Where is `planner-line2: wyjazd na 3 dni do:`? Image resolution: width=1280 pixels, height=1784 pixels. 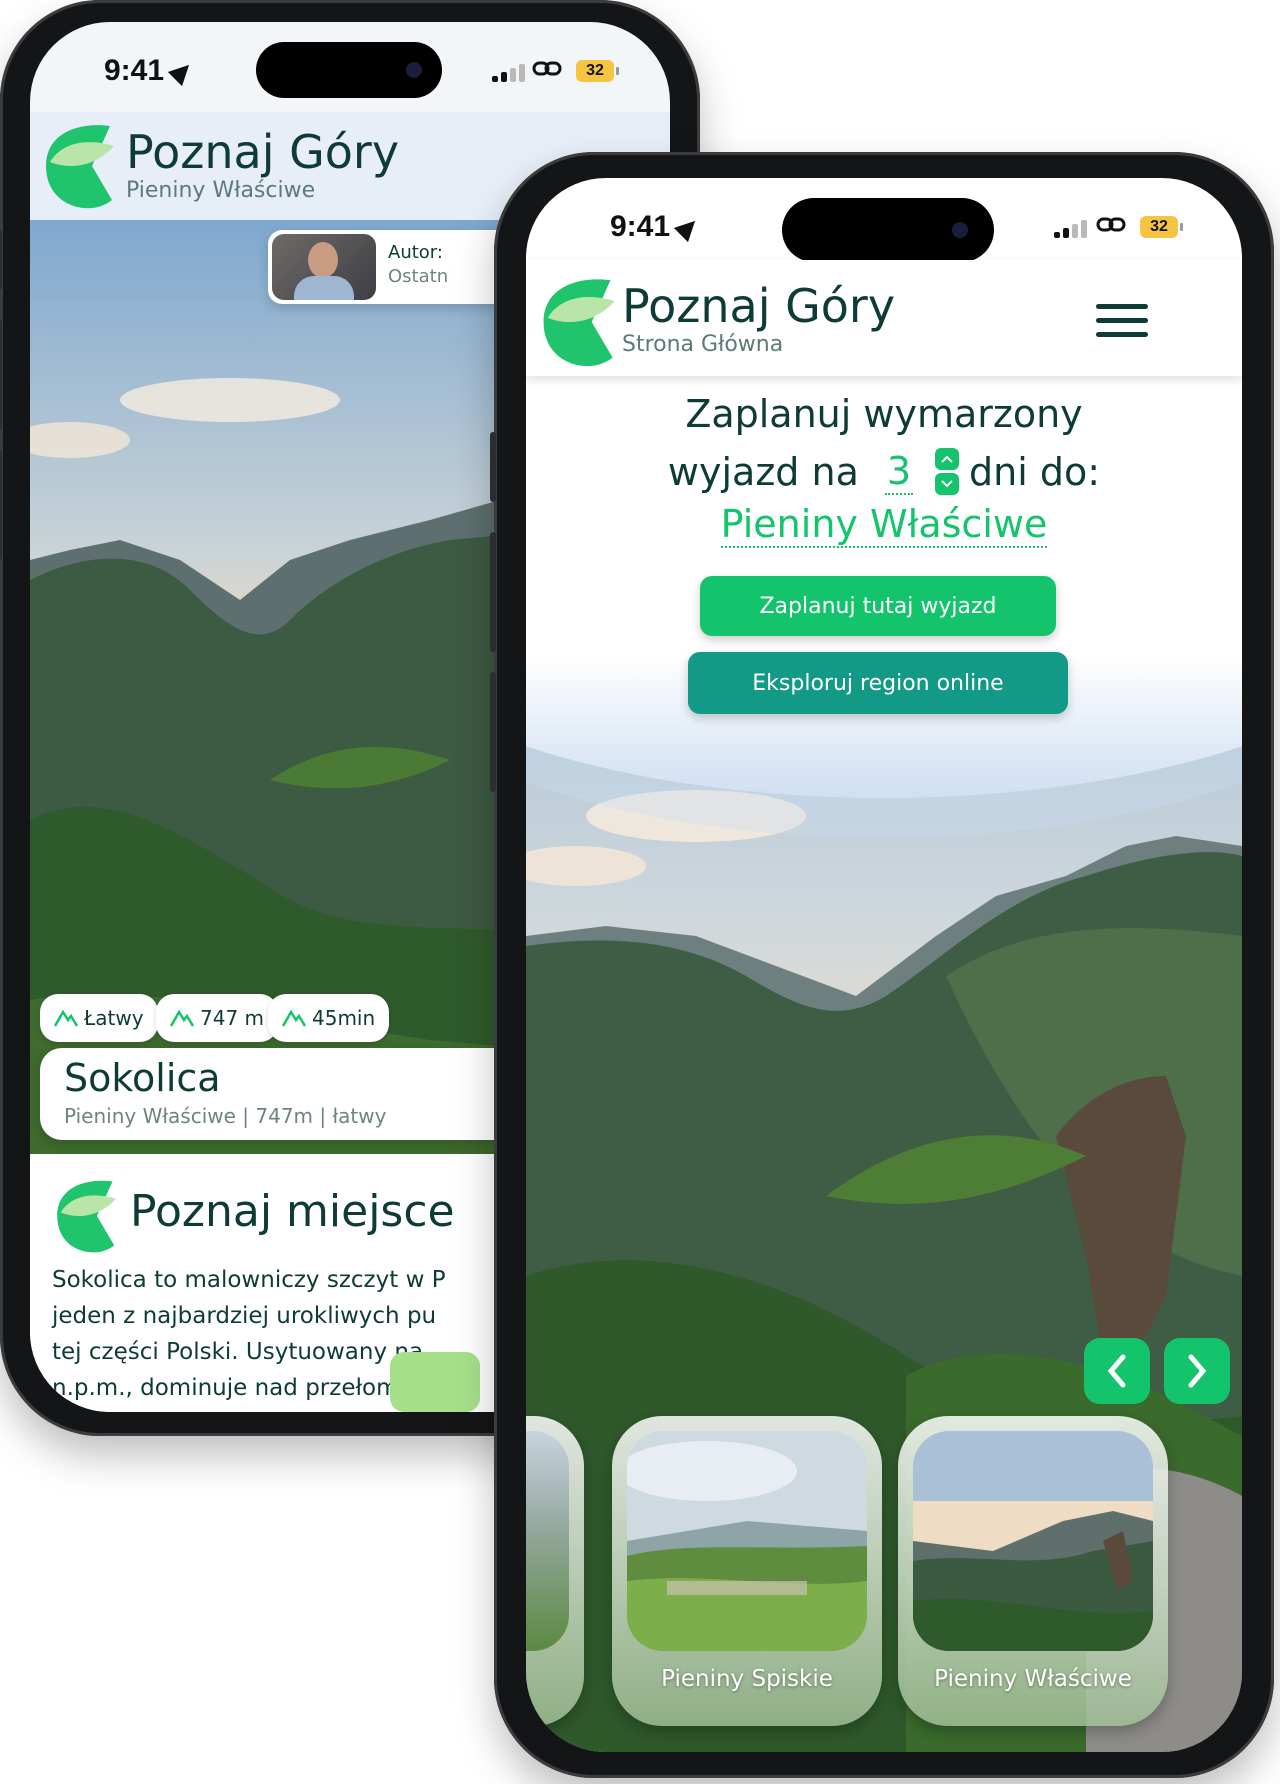
planner-line2: wyjazd na 3 dni do: is located at coordinates (884, 471).